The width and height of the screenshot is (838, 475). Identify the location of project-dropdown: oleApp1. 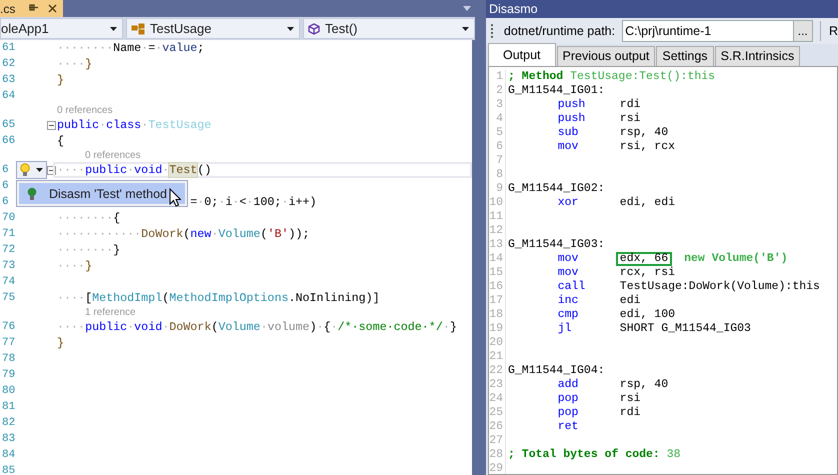
(61, 28).